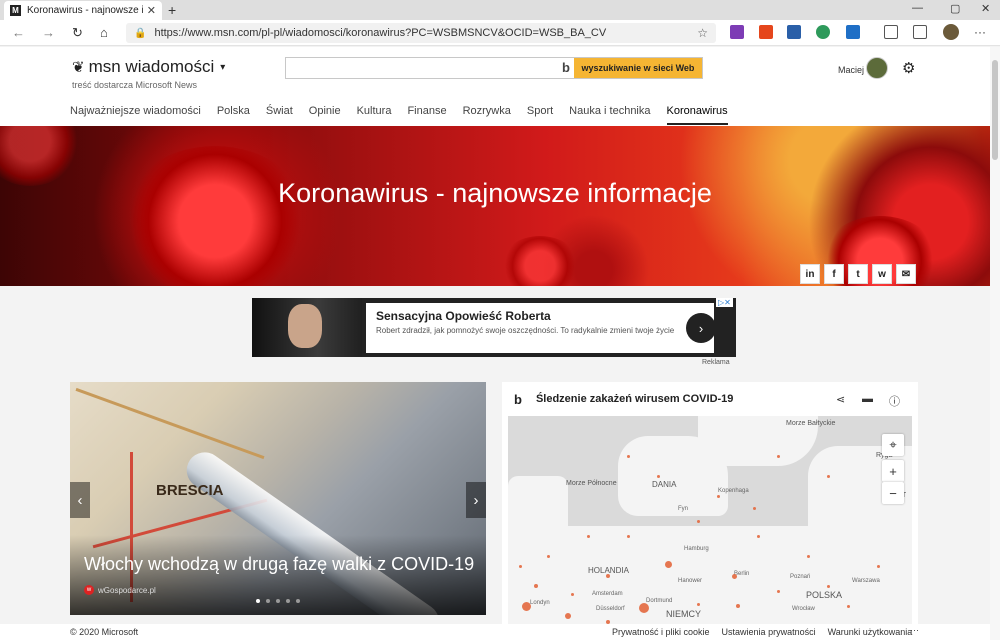 The image size is (1000, 640). Describe the element at coordinates (823, 32) in the screenshot. I see `grammarly-extension-icon` at that location.